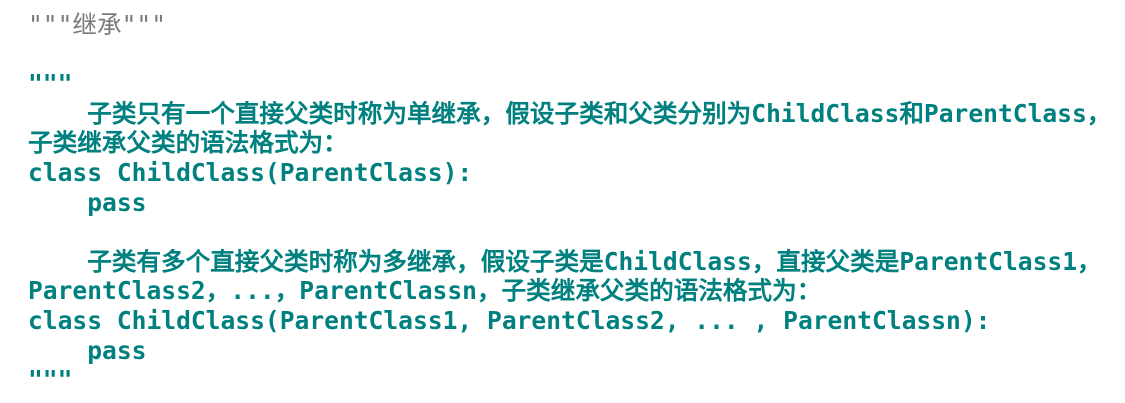  I want to click on code-line: 子类继承父类的语法格式为：, so click(188, 143).